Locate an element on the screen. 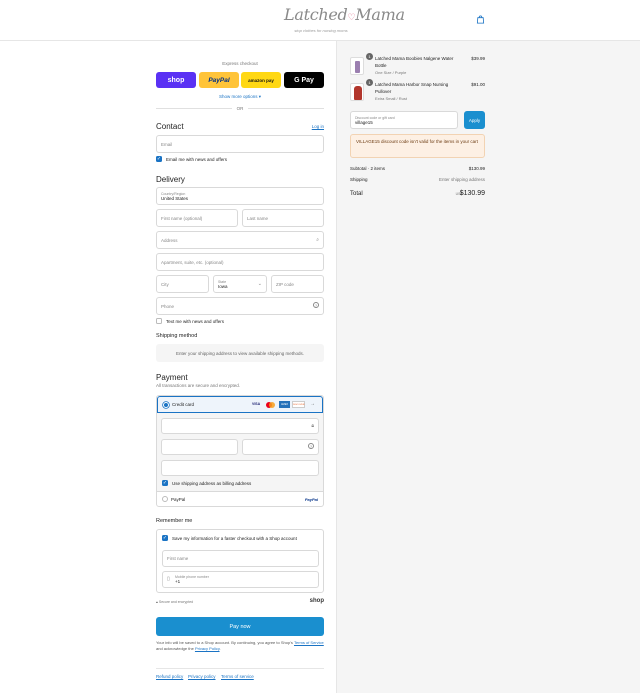  expiration-field is located at coordinates (199, 447).